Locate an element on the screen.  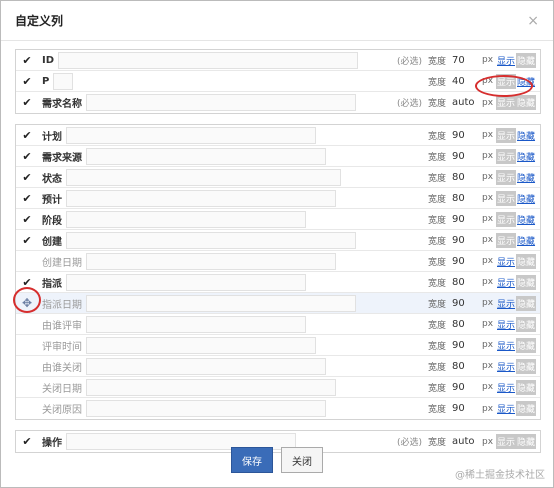
column-name-wrap: 由谁评审 is located at coordinates (172, 324).